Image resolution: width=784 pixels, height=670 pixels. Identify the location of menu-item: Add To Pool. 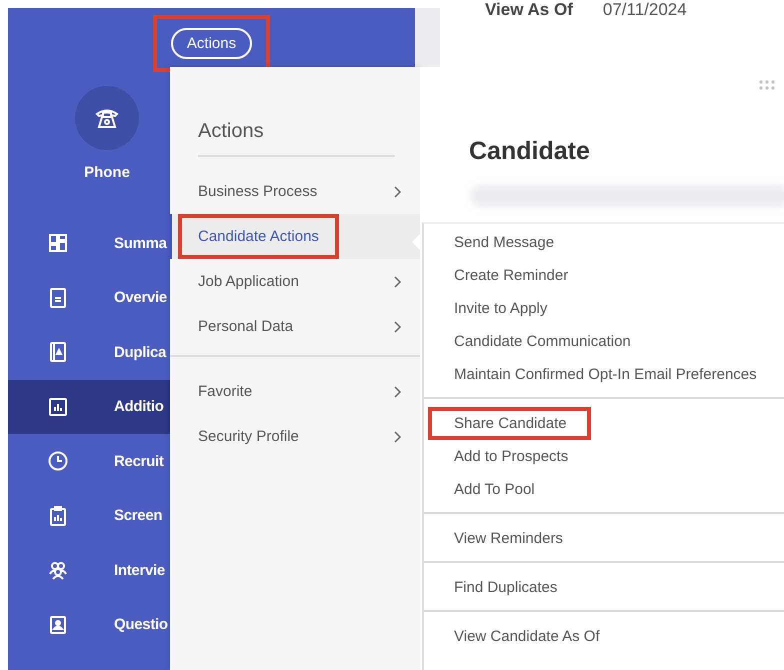
(493, 489).